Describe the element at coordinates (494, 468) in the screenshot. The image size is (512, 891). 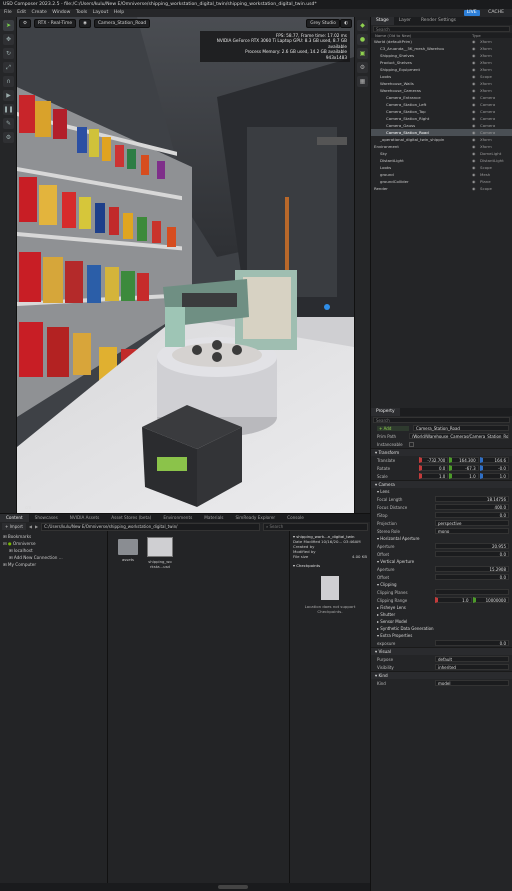
I see `rotate-z: -0.0` at that location.